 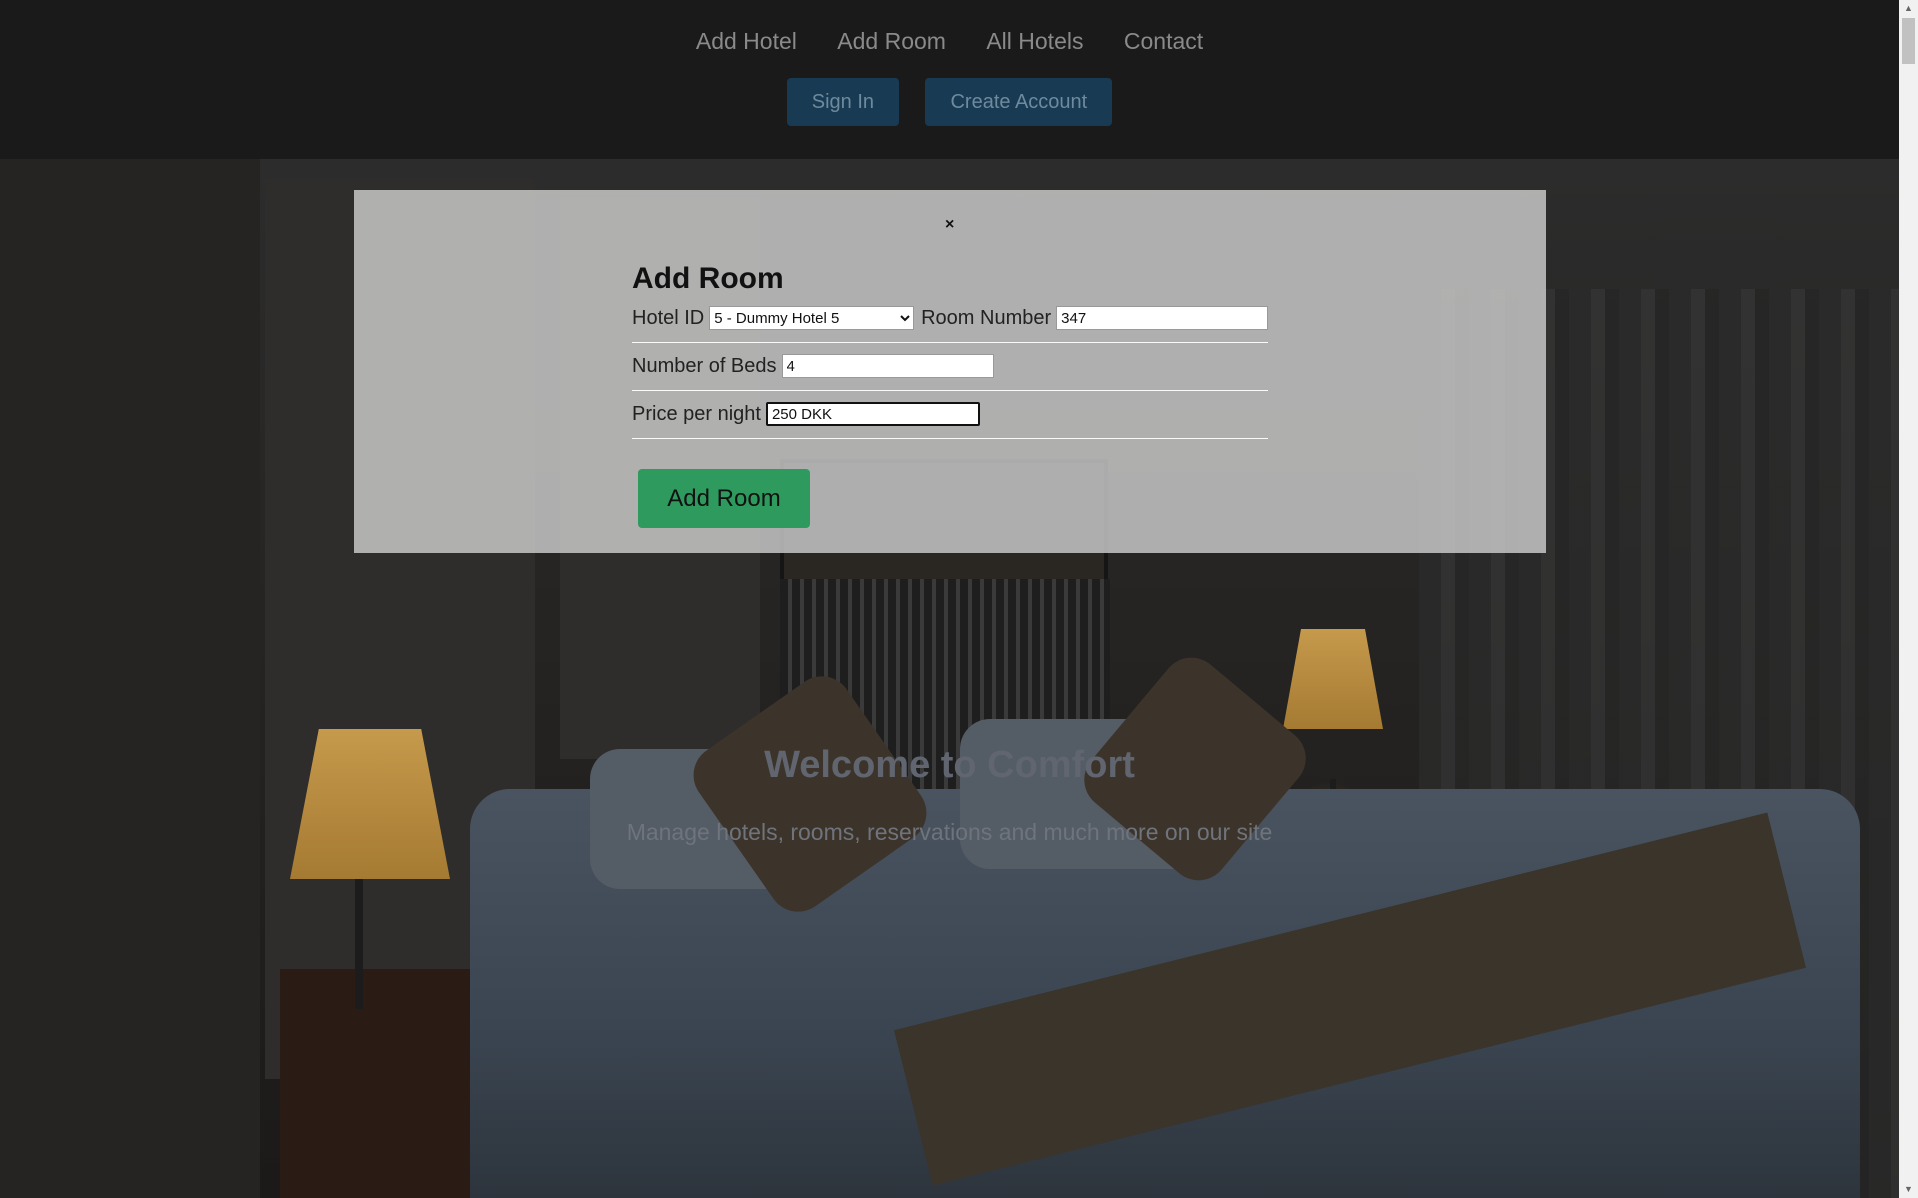 I want to click on lamp-shade, so click(x=1333, y=679).